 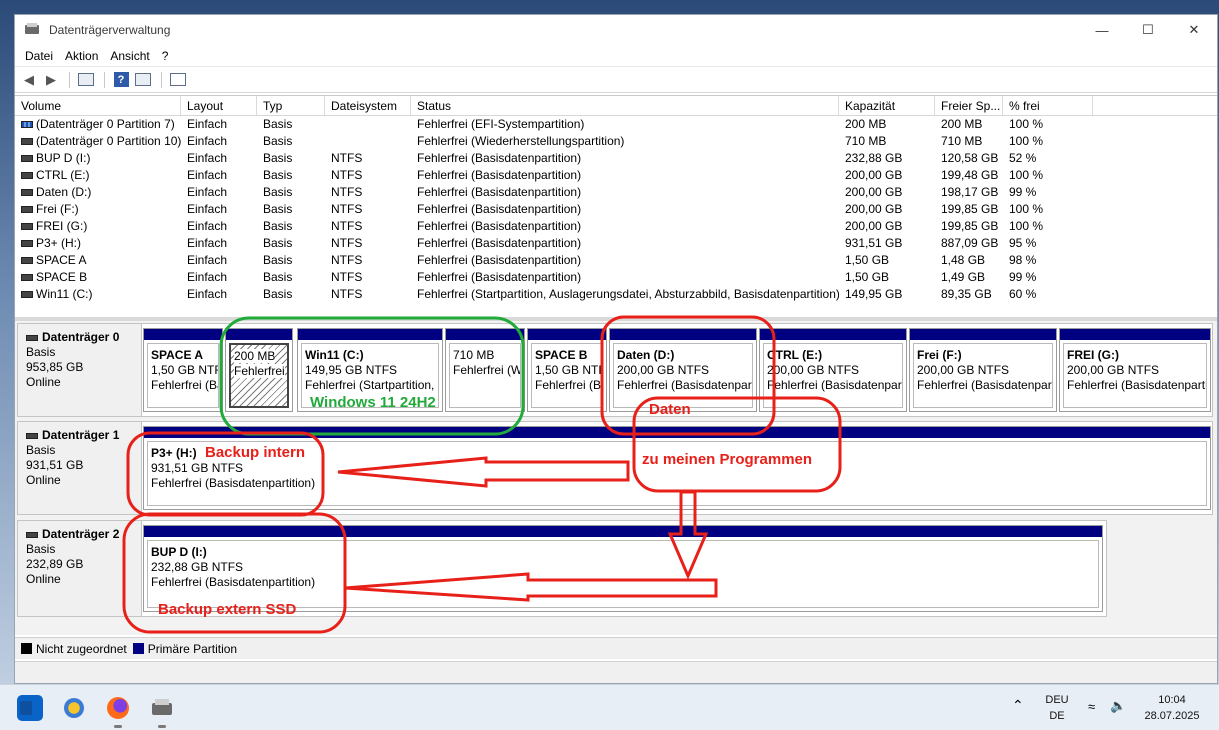 What do you see at coordinates (27, 226) in the screenshot?
I see `drive-icon` at bounding box center [27, 226].